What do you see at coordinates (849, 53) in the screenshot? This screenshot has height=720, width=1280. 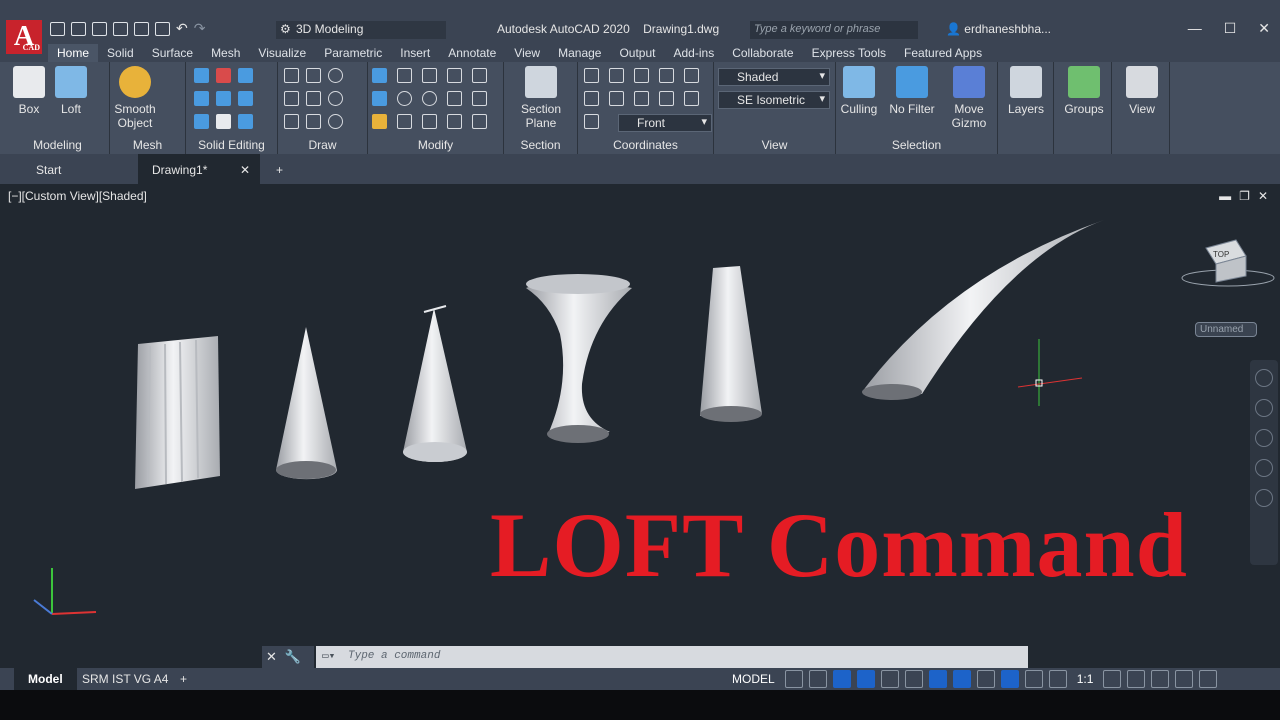 I see `tab-express-tools: Express Tools` at bounding box center [849, 53].